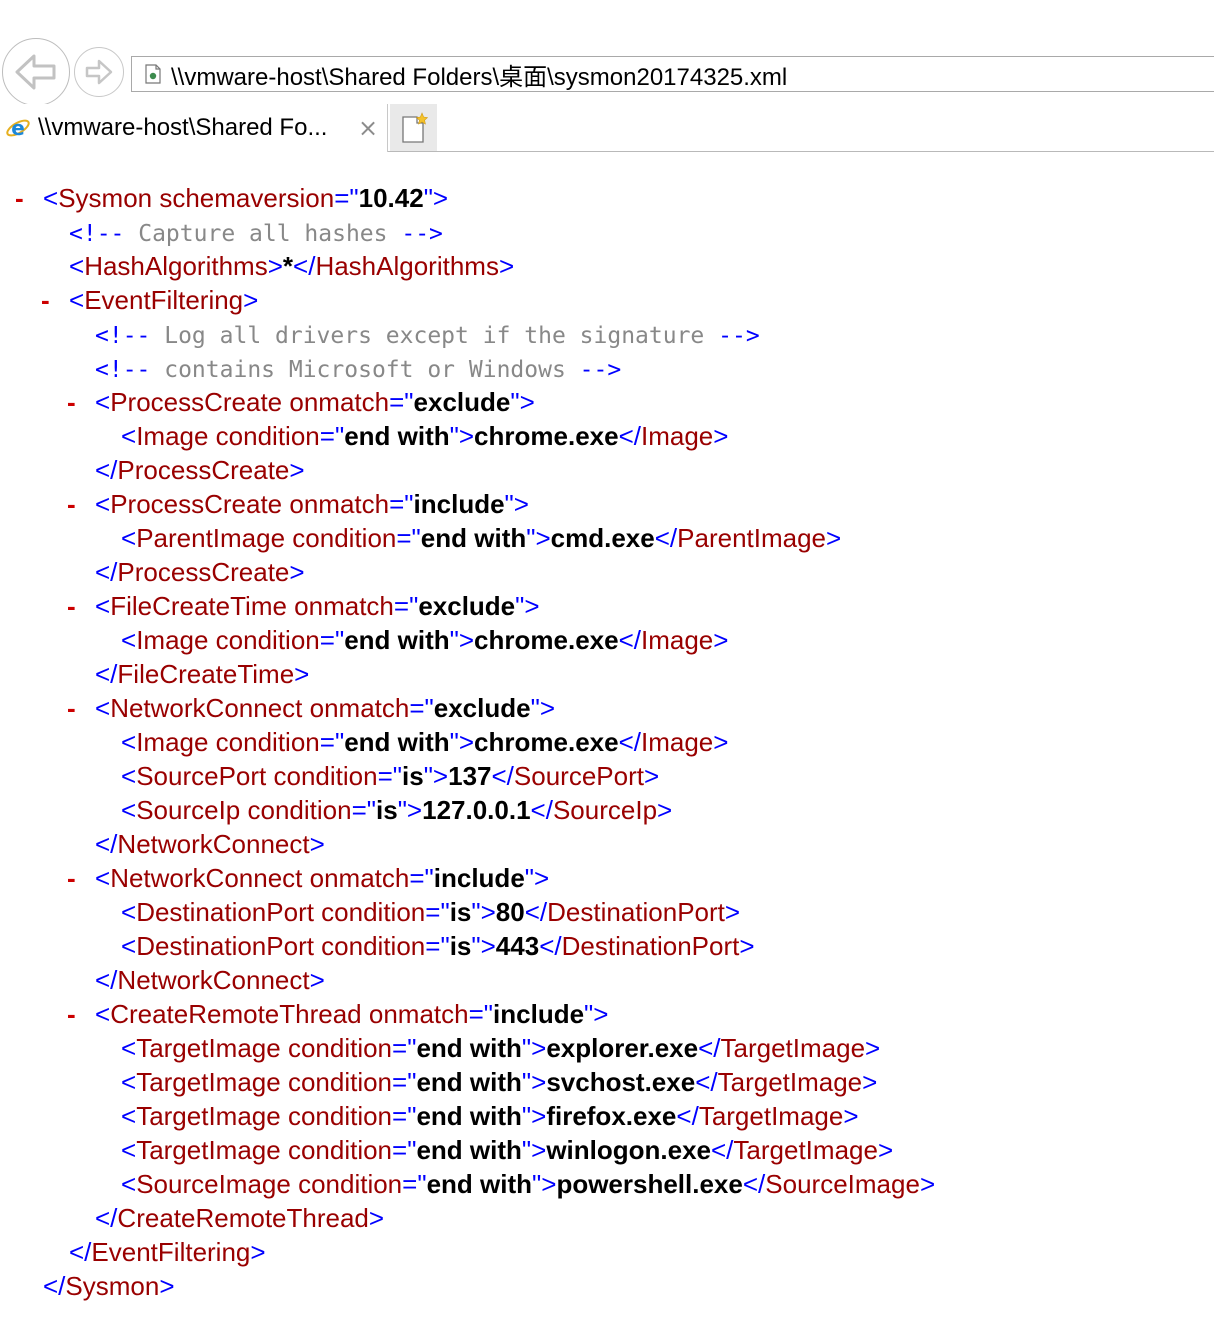  I want to click on new-tab-icon, so click(414, 127).